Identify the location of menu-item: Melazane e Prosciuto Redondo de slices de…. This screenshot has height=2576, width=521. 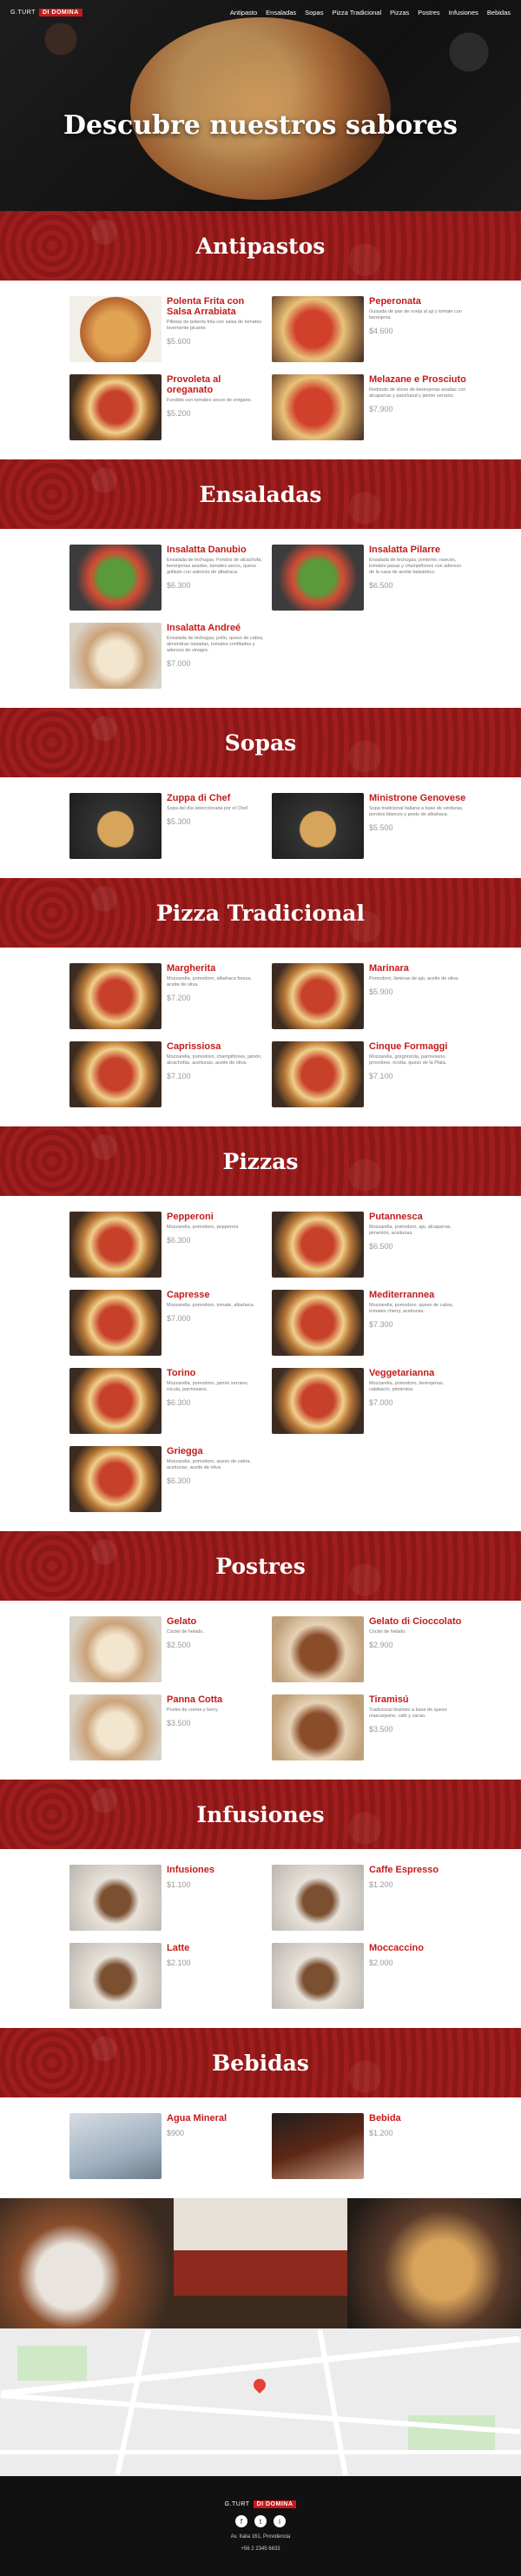
(369, 407).